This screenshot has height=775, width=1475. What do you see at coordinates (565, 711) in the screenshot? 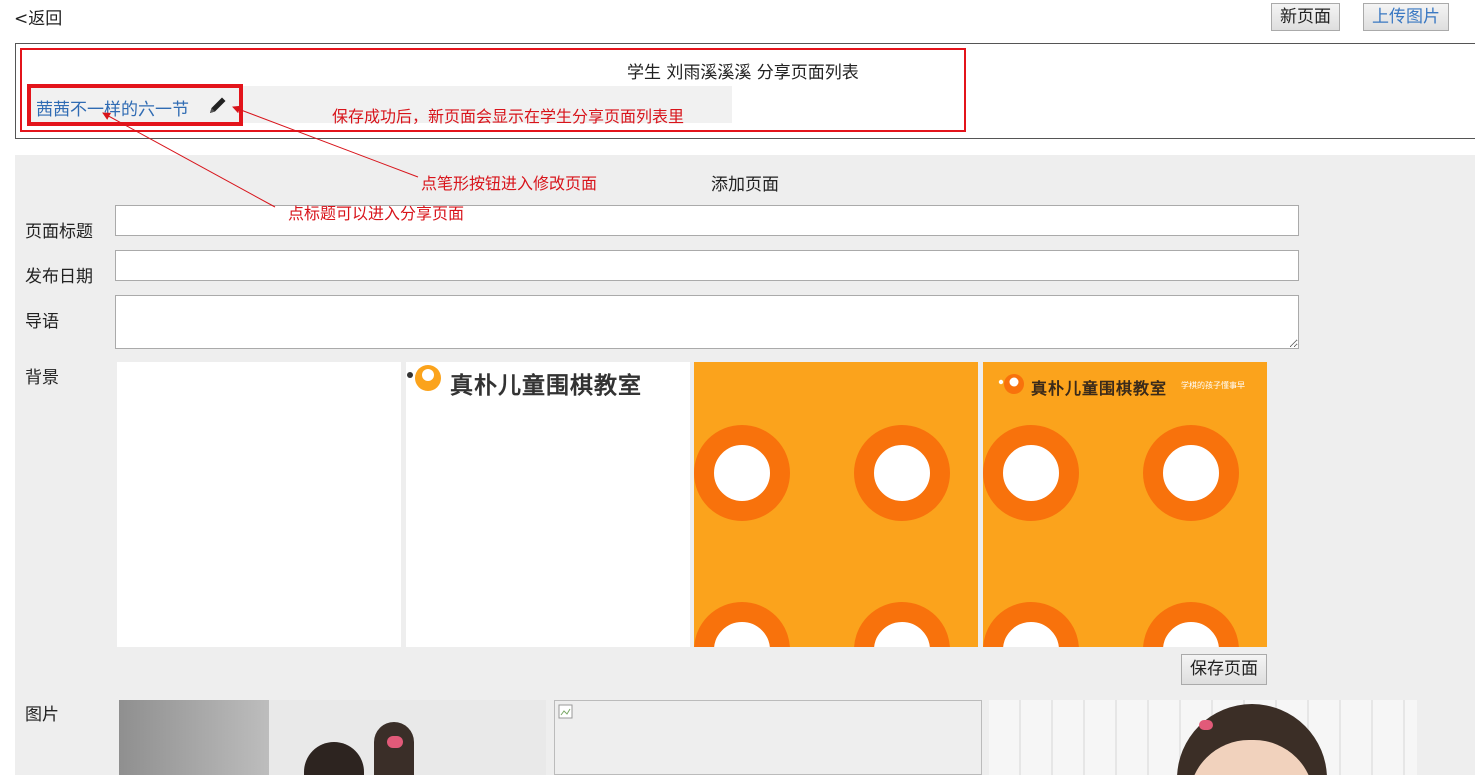
I see `broken-image-icon` at bounding box center [565, 711].